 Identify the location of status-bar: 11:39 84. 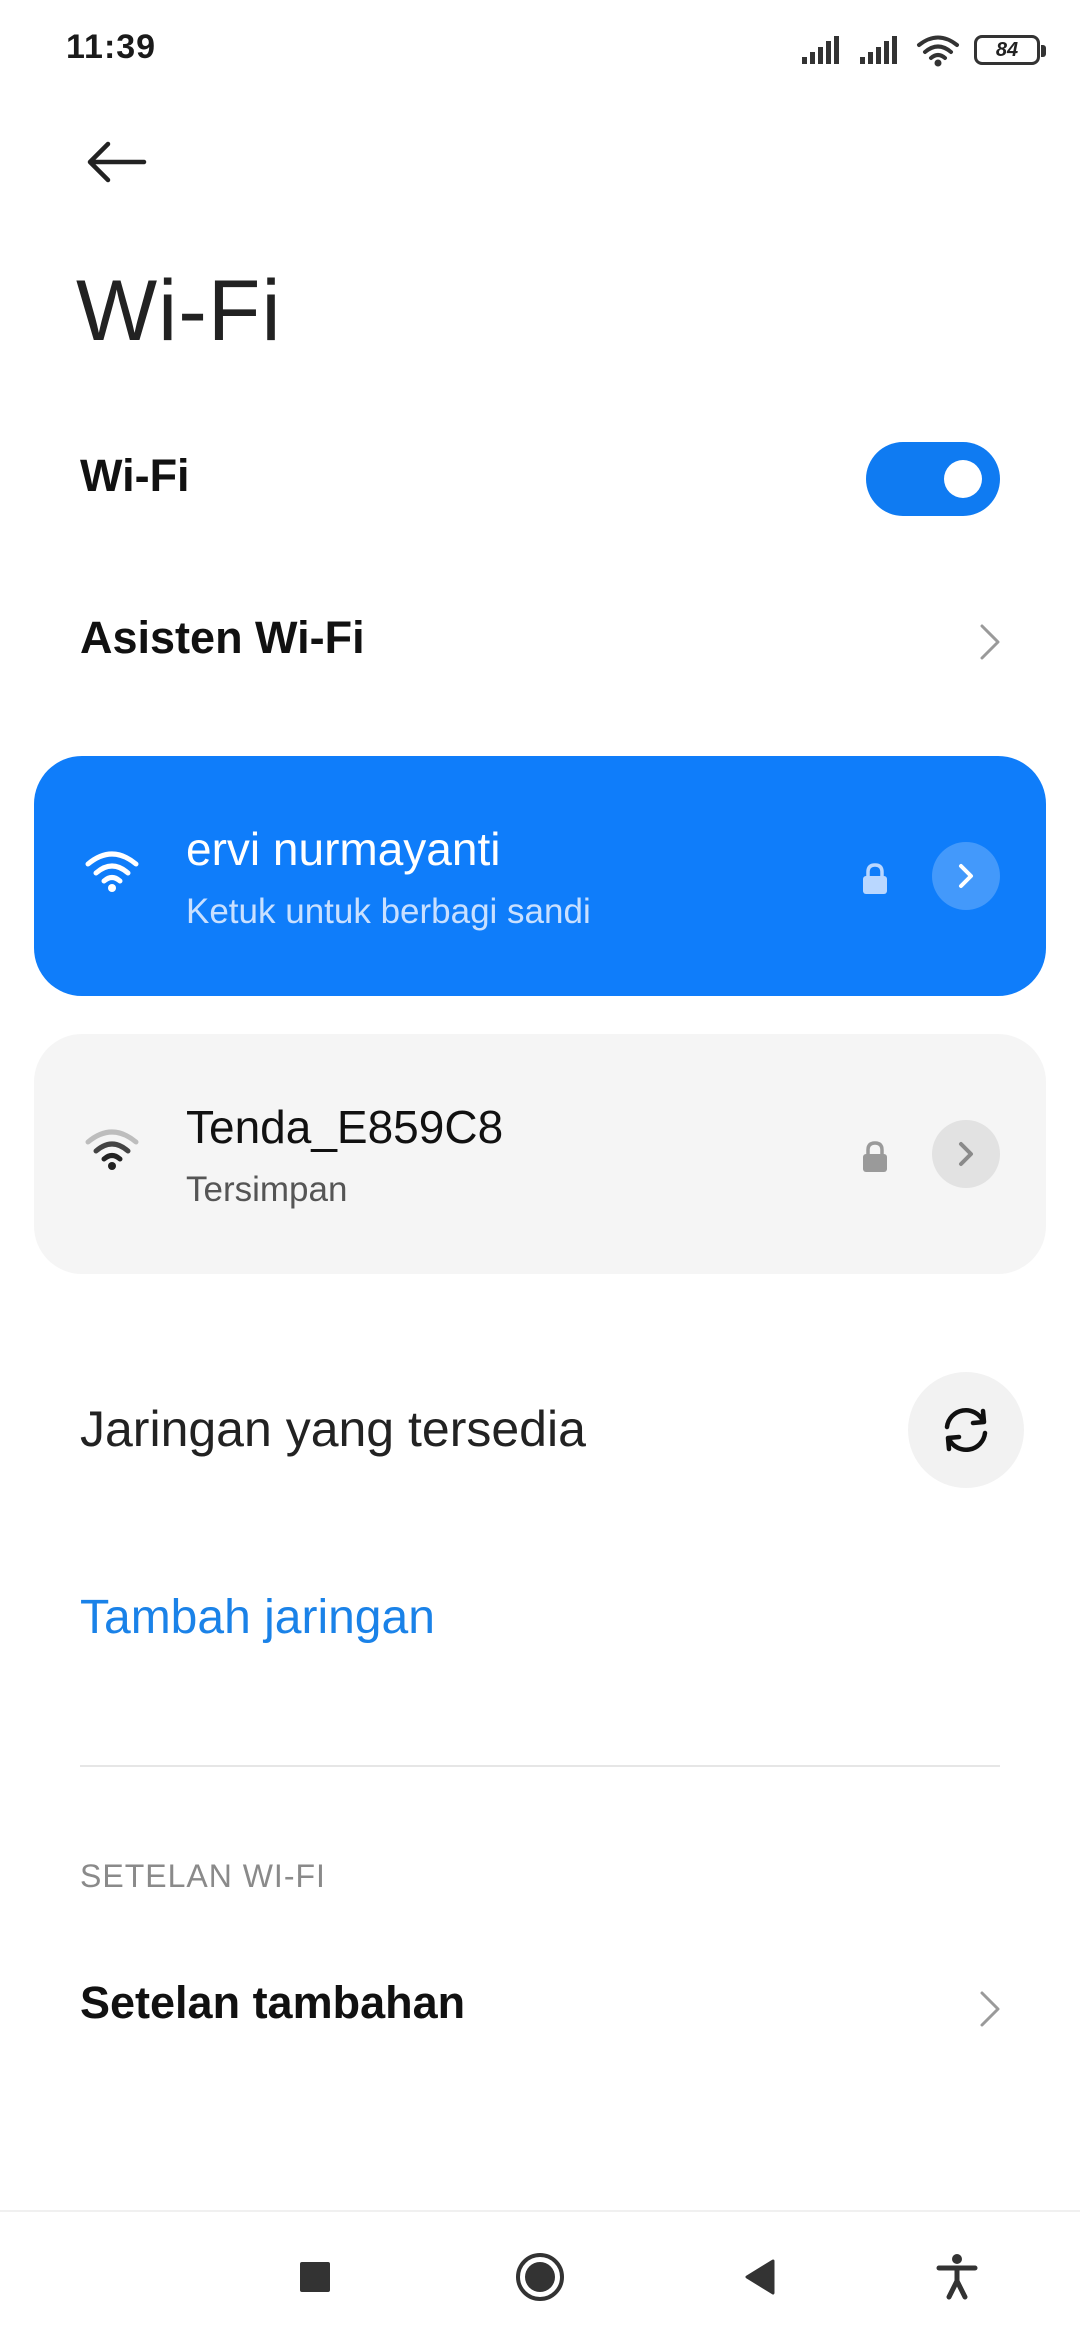
(540, 50).